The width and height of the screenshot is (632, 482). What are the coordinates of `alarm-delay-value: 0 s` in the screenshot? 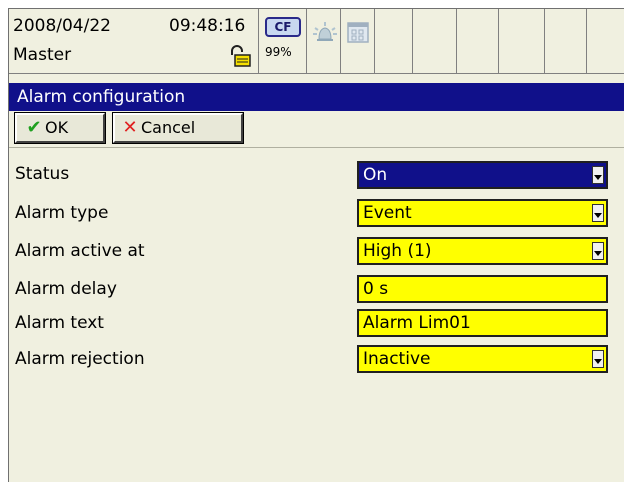 It's located at (376, 289).